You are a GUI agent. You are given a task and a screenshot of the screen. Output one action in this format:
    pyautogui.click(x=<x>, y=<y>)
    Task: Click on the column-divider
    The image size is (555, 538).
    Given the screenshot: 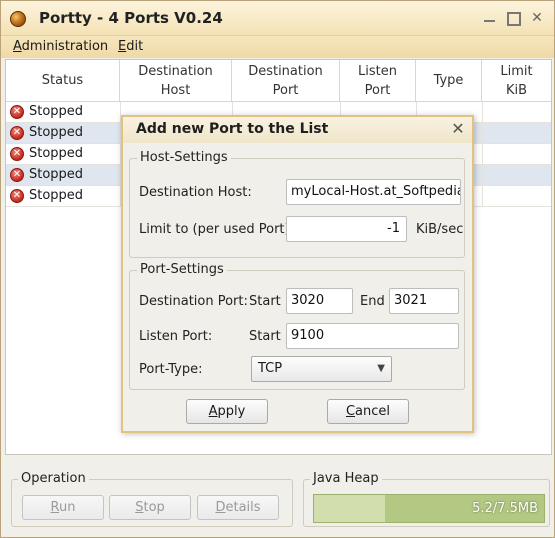 What is the action you would take?
    pyautogui.click(x=482, y=154)
    